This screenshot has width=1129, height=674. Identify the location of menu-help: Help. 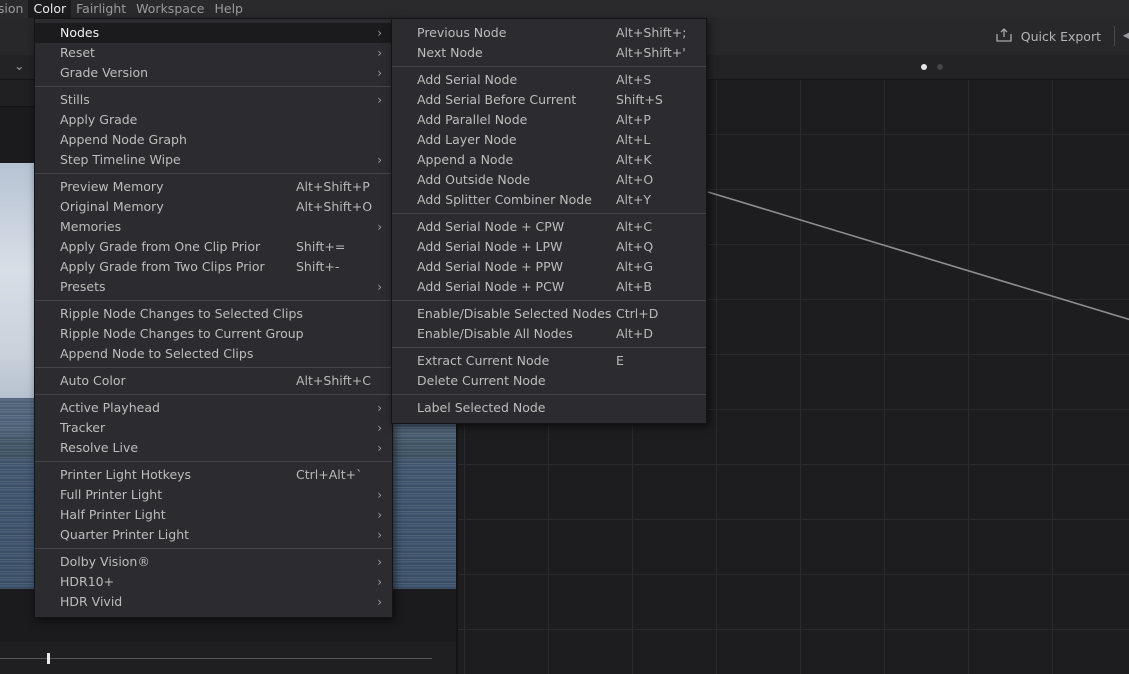
(228, 9).